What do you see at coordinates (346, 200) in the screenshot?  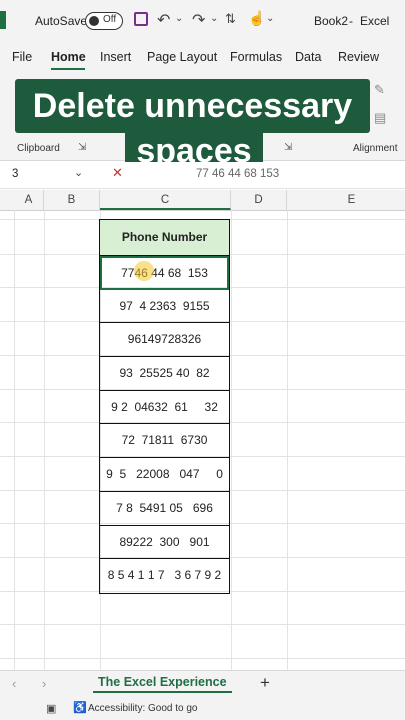 I see `column-header-e: E` at bounding box center [346, 200].